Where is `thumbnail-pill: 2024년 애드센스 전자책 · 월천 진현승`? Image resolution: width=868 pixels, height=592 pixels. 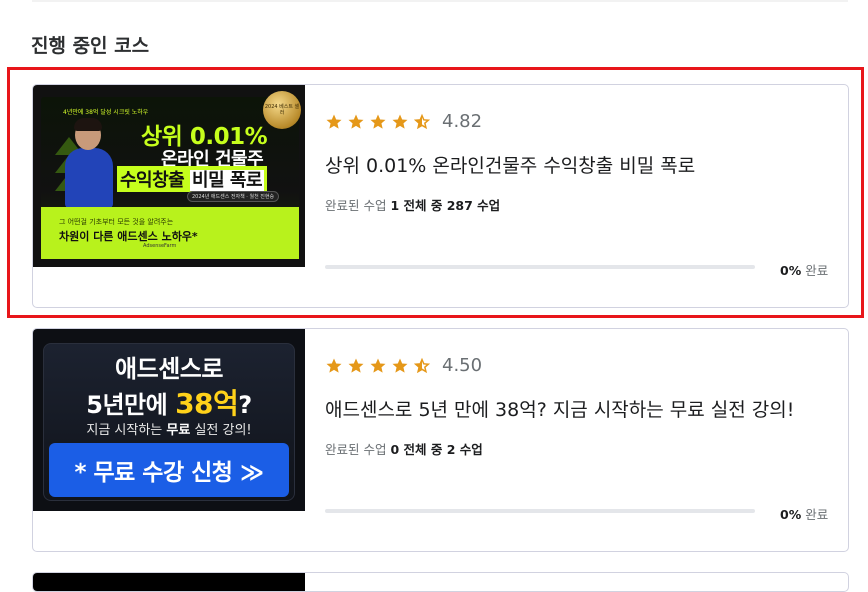
thumbnail-pill: 2024년 애드센스 전자책 · 월천 진현승 is located at coordinates (233, 196).